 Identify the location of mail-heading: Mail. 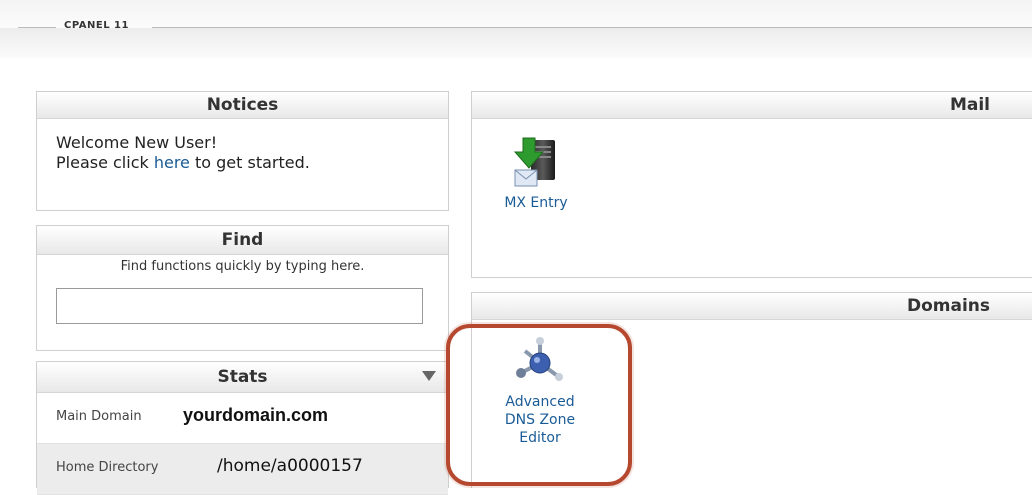
(752, 105).